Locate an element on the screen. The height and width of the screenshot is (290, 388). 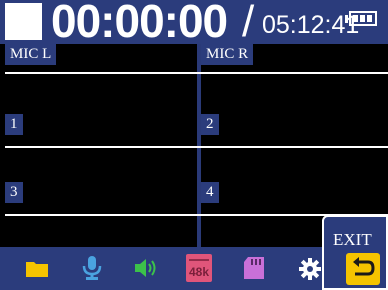
track-label: 3 is located at coordinates (14, 192).